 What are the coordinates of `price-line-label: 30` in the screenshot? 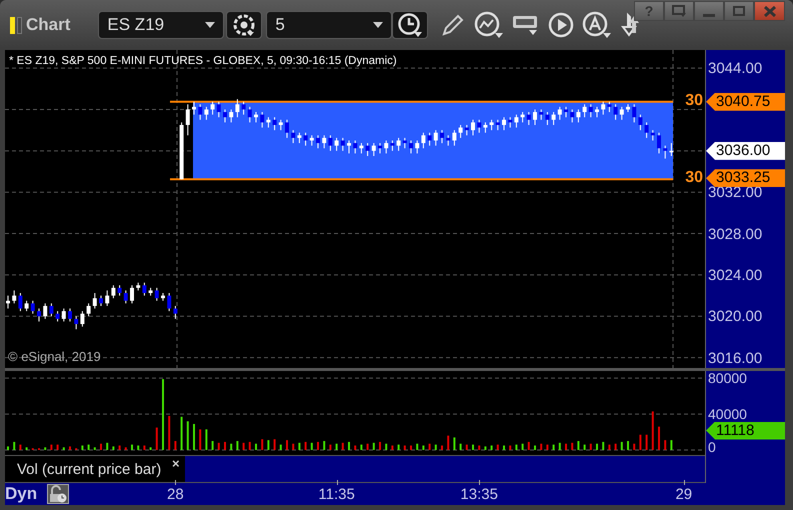 It's located at (694, 101).